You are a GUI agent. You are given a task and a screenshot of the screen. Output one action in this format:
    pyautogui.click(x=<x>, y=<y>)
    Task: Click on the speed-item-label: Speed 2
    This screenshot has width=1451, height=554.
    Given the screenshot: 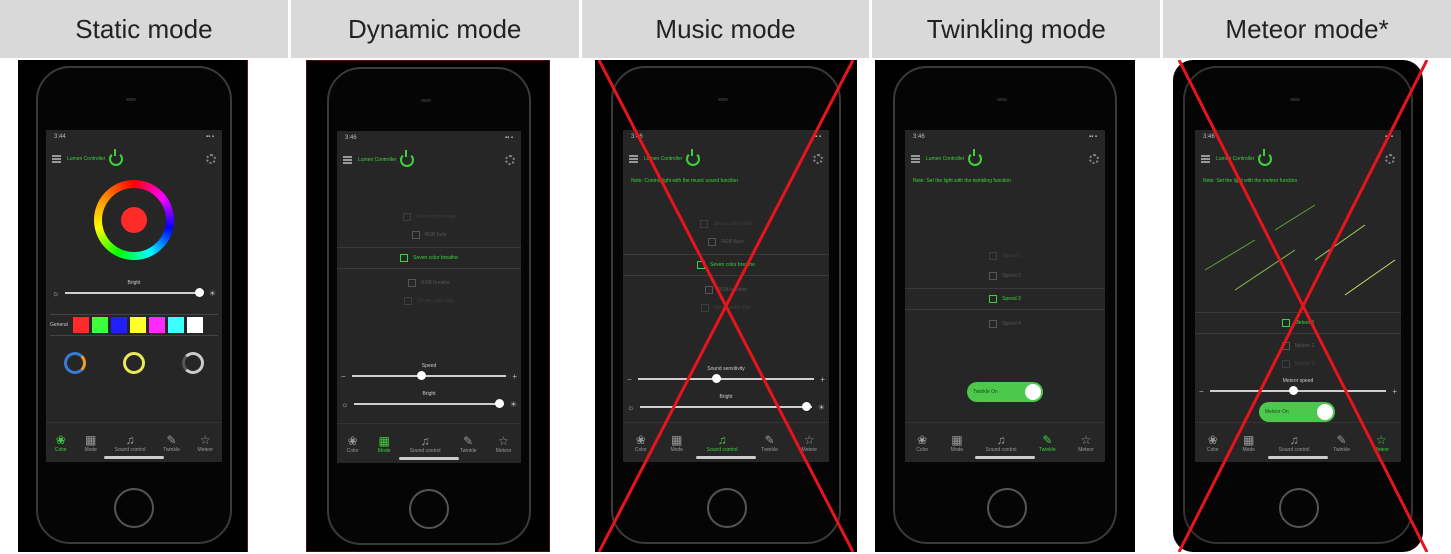 What is the action you would take?
    pyautogui.click(x=1011, y=276)
    